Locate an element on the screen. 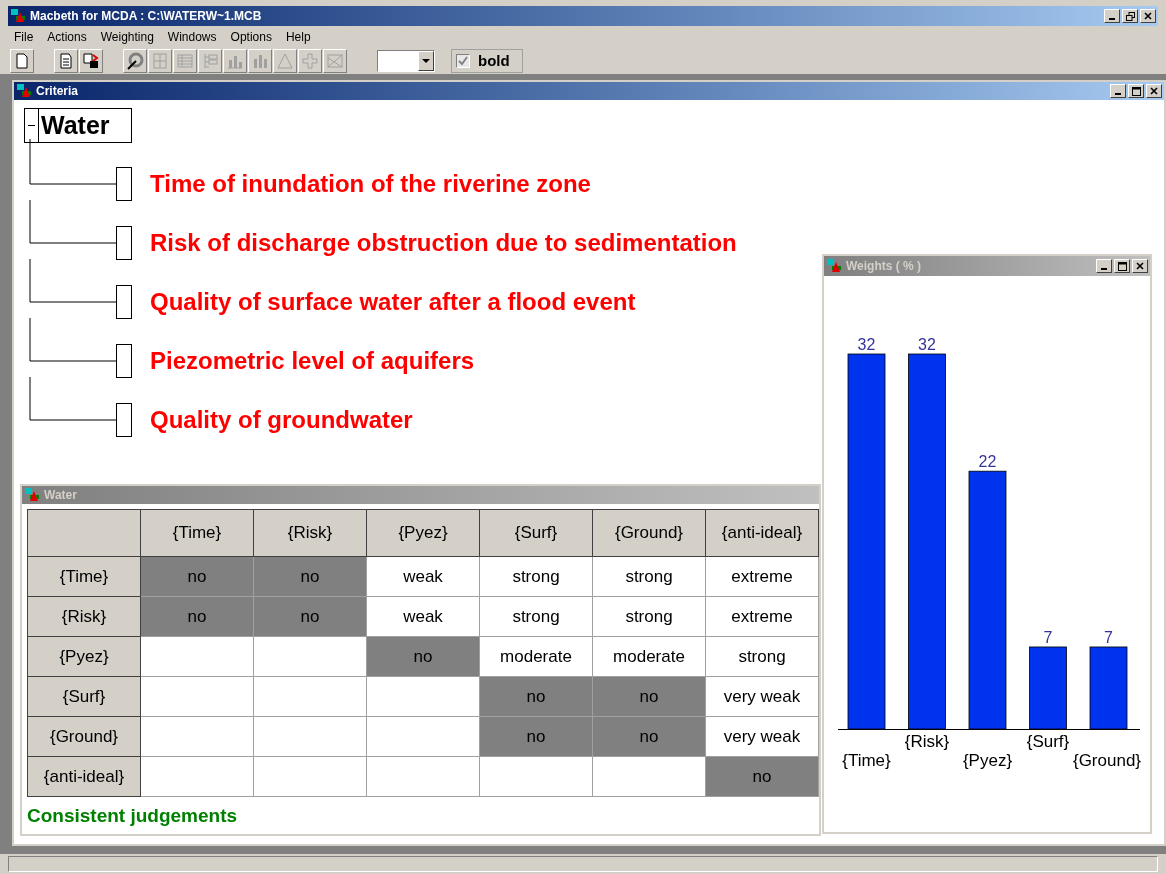 This screenshot has height=874, width=1166. axis-label: {Pyez} is located at coordinates (987, 760).